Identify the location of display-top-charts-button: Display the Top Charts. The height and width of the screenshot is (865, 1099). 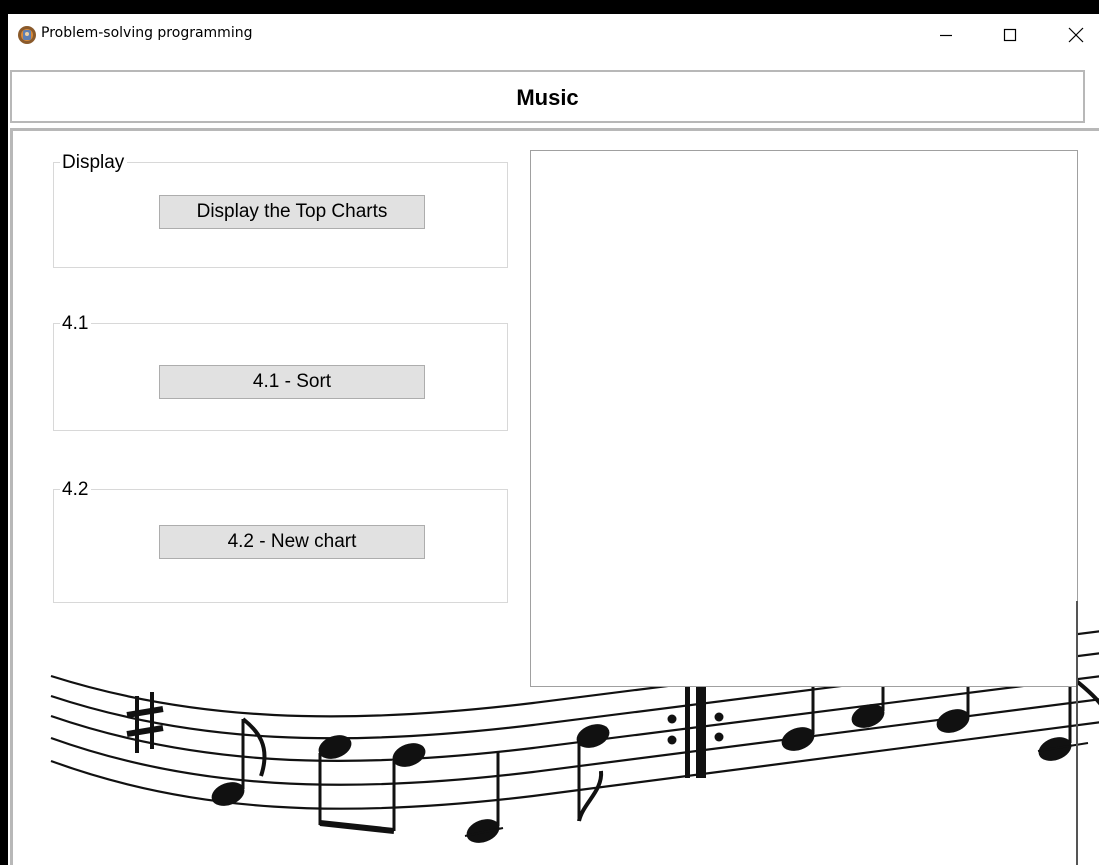
(292, 212).